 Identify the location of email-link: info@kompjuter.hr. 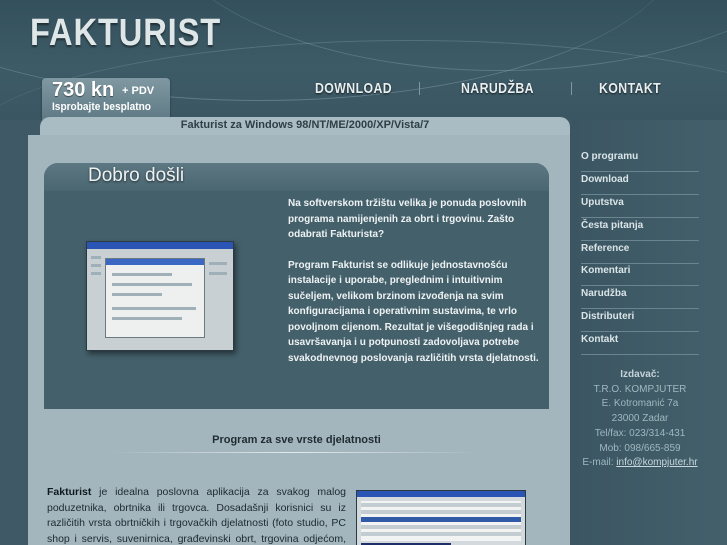
(656, 462).